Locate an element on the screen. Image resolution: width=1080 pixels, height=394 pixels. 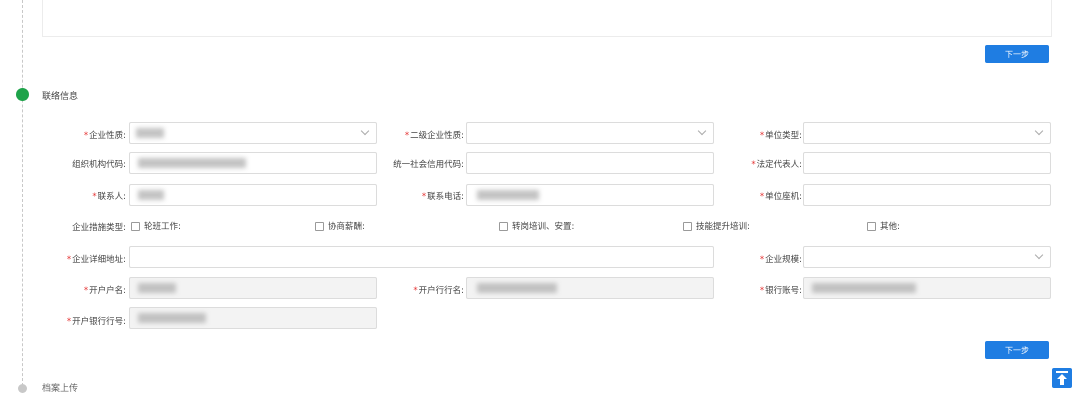
section-title-archive: 档案上传 is located at coordinates (60, 389).